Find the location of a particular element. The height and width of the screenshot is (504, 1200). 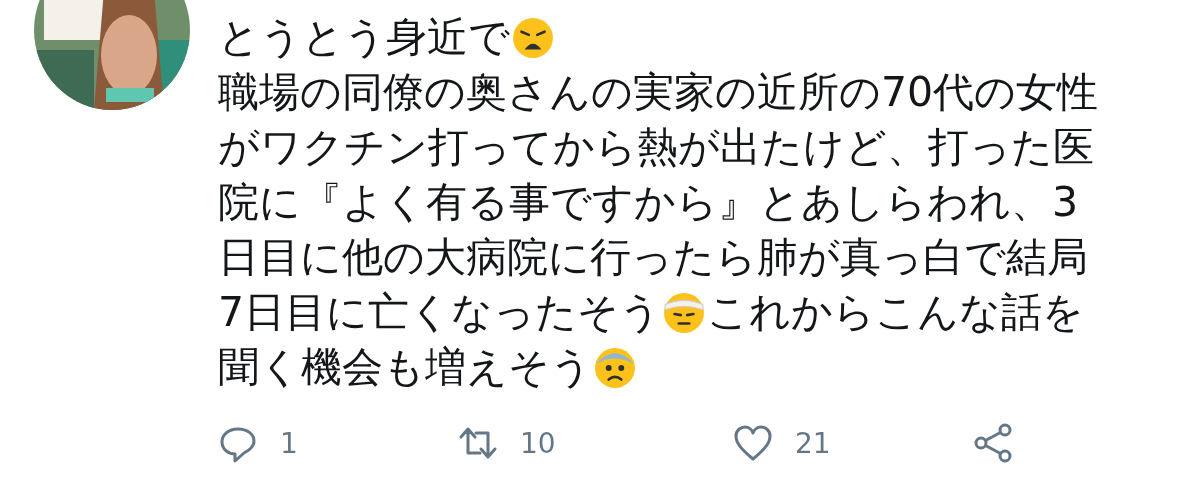

like-count: 21 is located at coordinates (813, 443).